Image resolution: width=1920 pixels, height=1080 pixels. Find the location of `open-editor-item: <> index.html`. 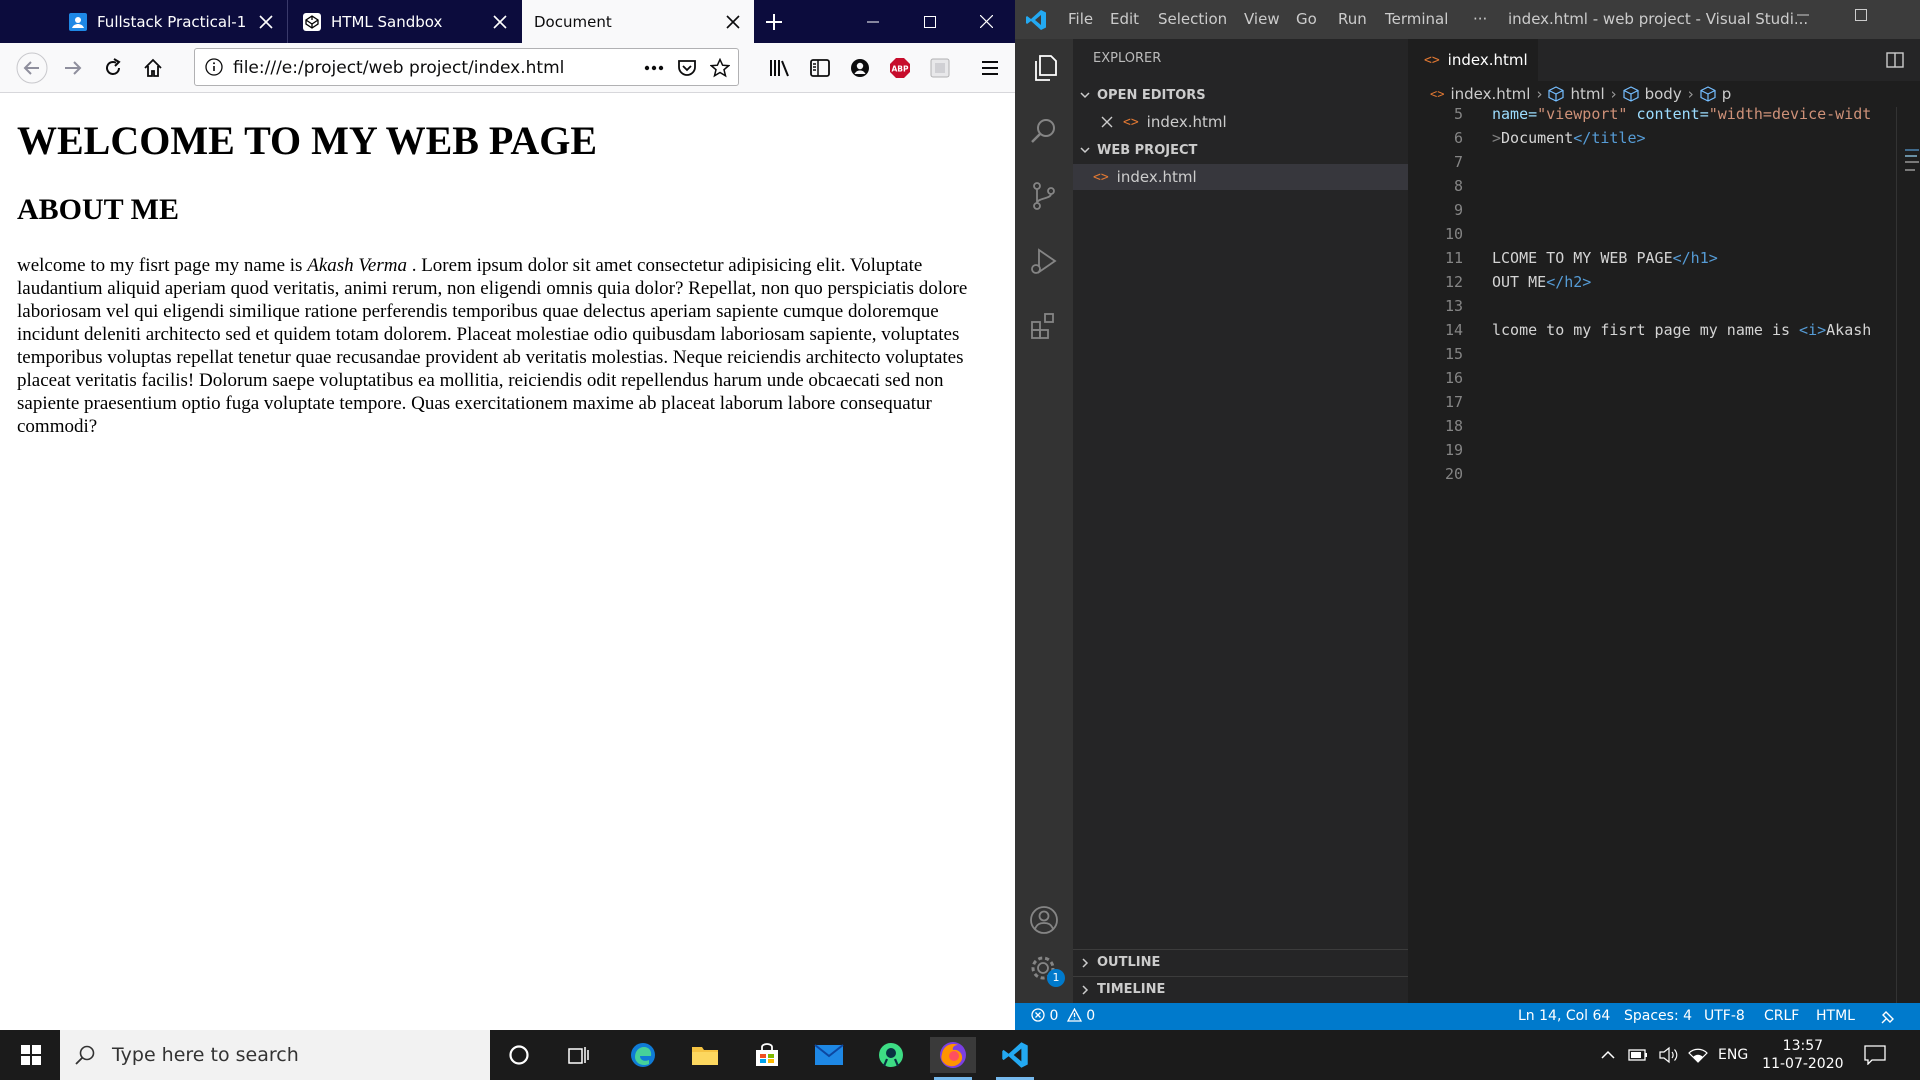

open-editor-item: <> index.html is located at coordinates (1240, 122).